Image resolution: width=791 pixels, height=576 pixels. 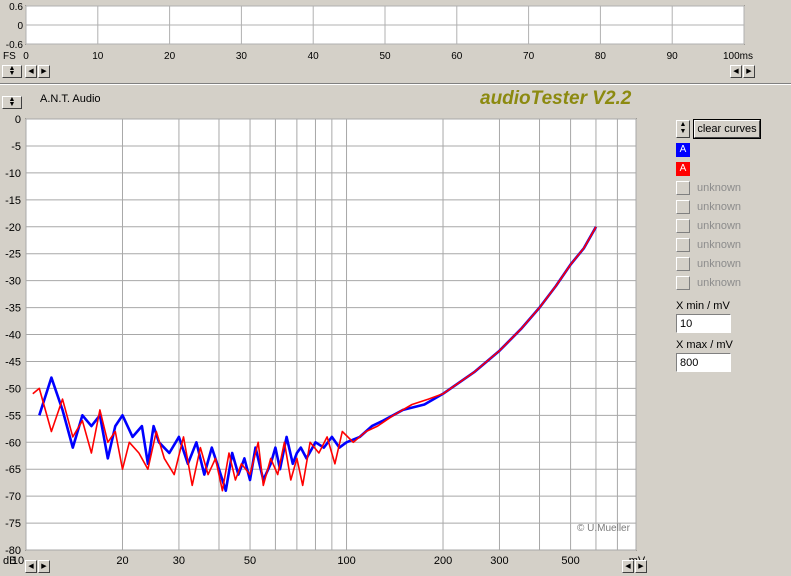 I want to click on y-tick-label: -25, so click(x=13, y=255).